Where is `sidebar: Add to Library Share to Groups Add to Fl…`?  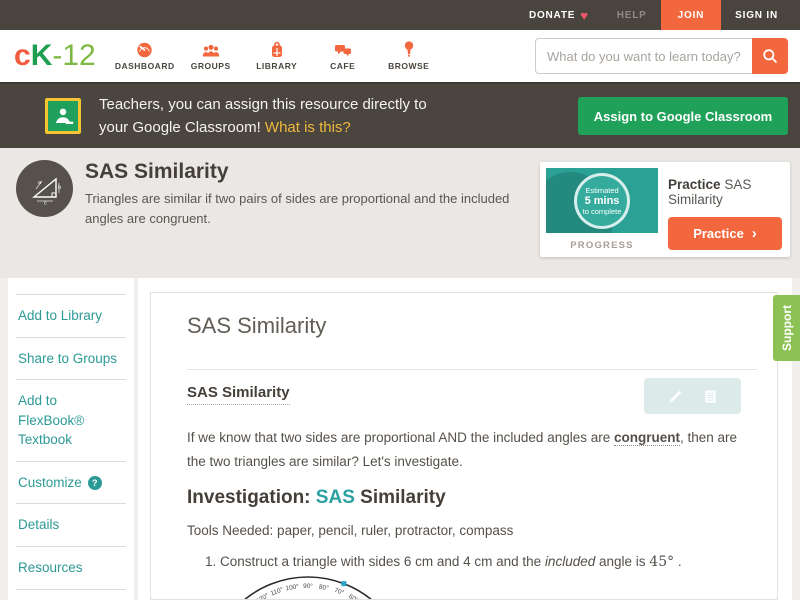 sidebar: Add to Library Share to Groups Add to Fl… is located at coordinates (71, 439).